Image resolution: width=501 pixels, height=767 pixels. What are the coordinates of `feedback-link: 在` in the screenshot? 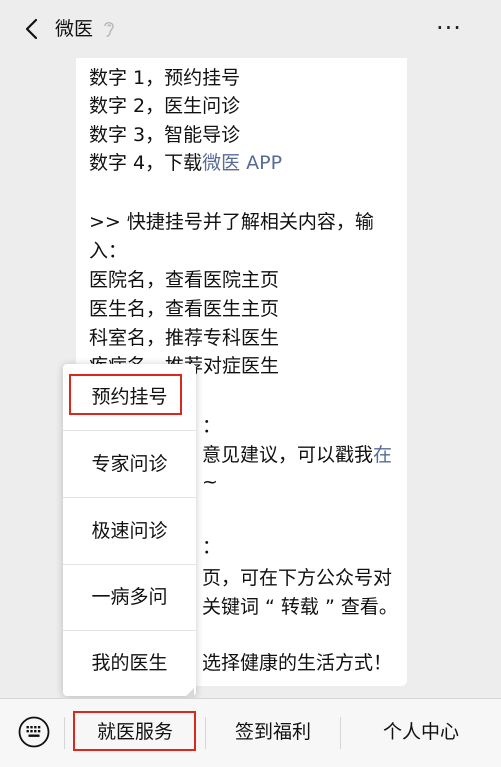 It's located at (382, 455).